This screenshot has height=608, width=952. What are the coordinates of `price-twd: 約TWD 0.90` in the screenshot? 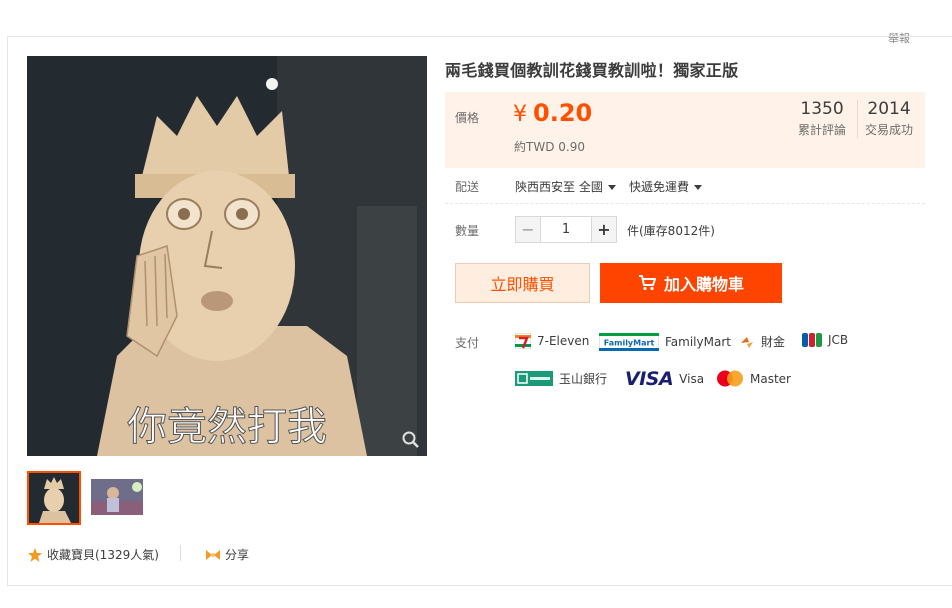 It's located at (549, 147).